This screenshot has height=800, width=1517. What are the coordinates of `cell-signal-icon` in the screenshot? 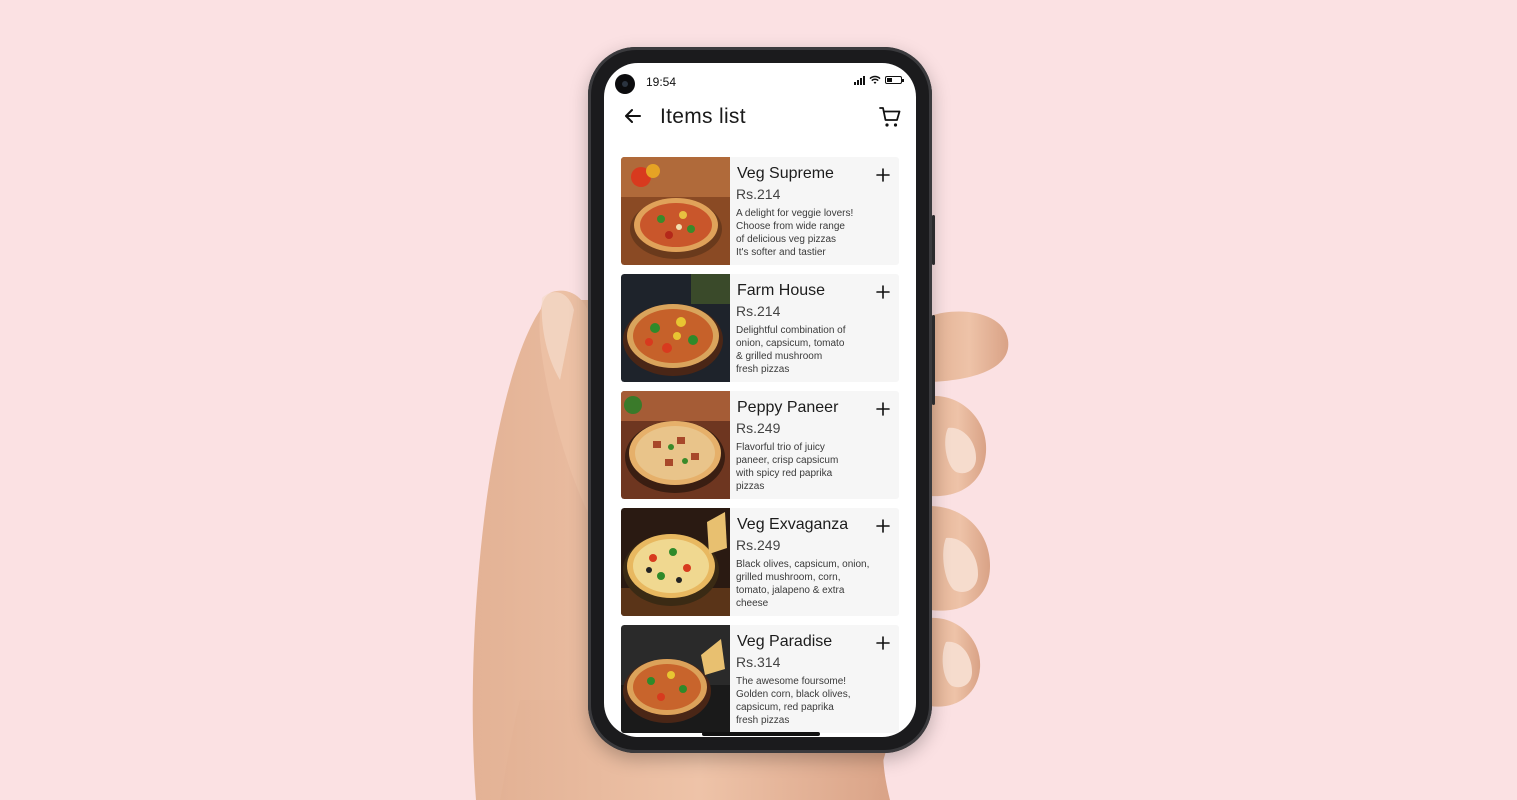 It's located at (859, 80).